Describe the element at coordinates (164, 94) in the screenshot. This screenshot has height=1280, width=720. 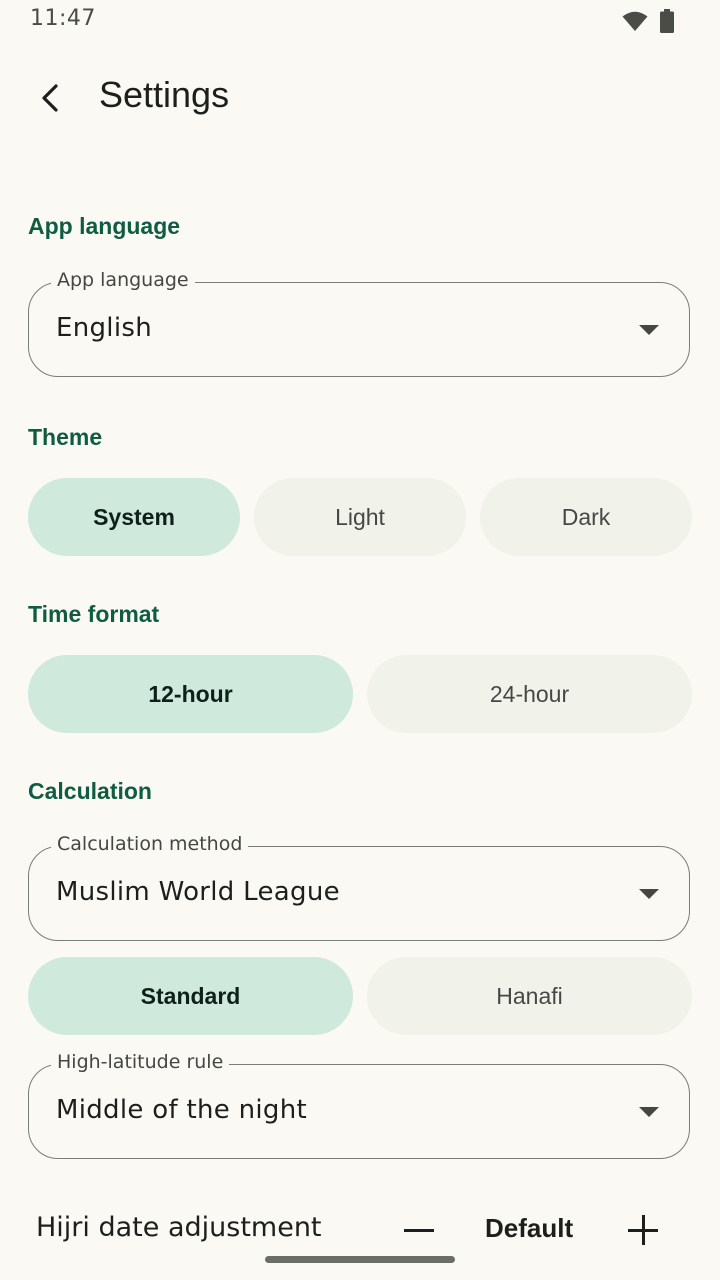
I see `page-title: Settings` at that location.